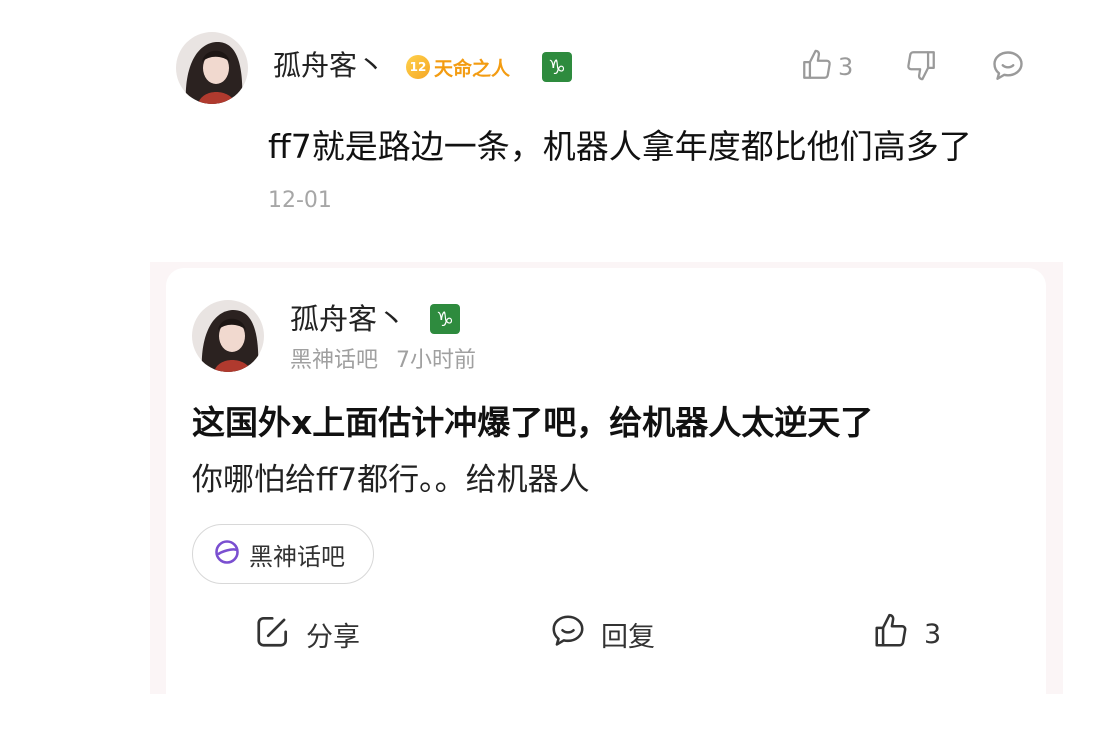 This screenshot has width=1096, height=730. I want to click on post-username: 孤舟客丶, so click(348, 319).